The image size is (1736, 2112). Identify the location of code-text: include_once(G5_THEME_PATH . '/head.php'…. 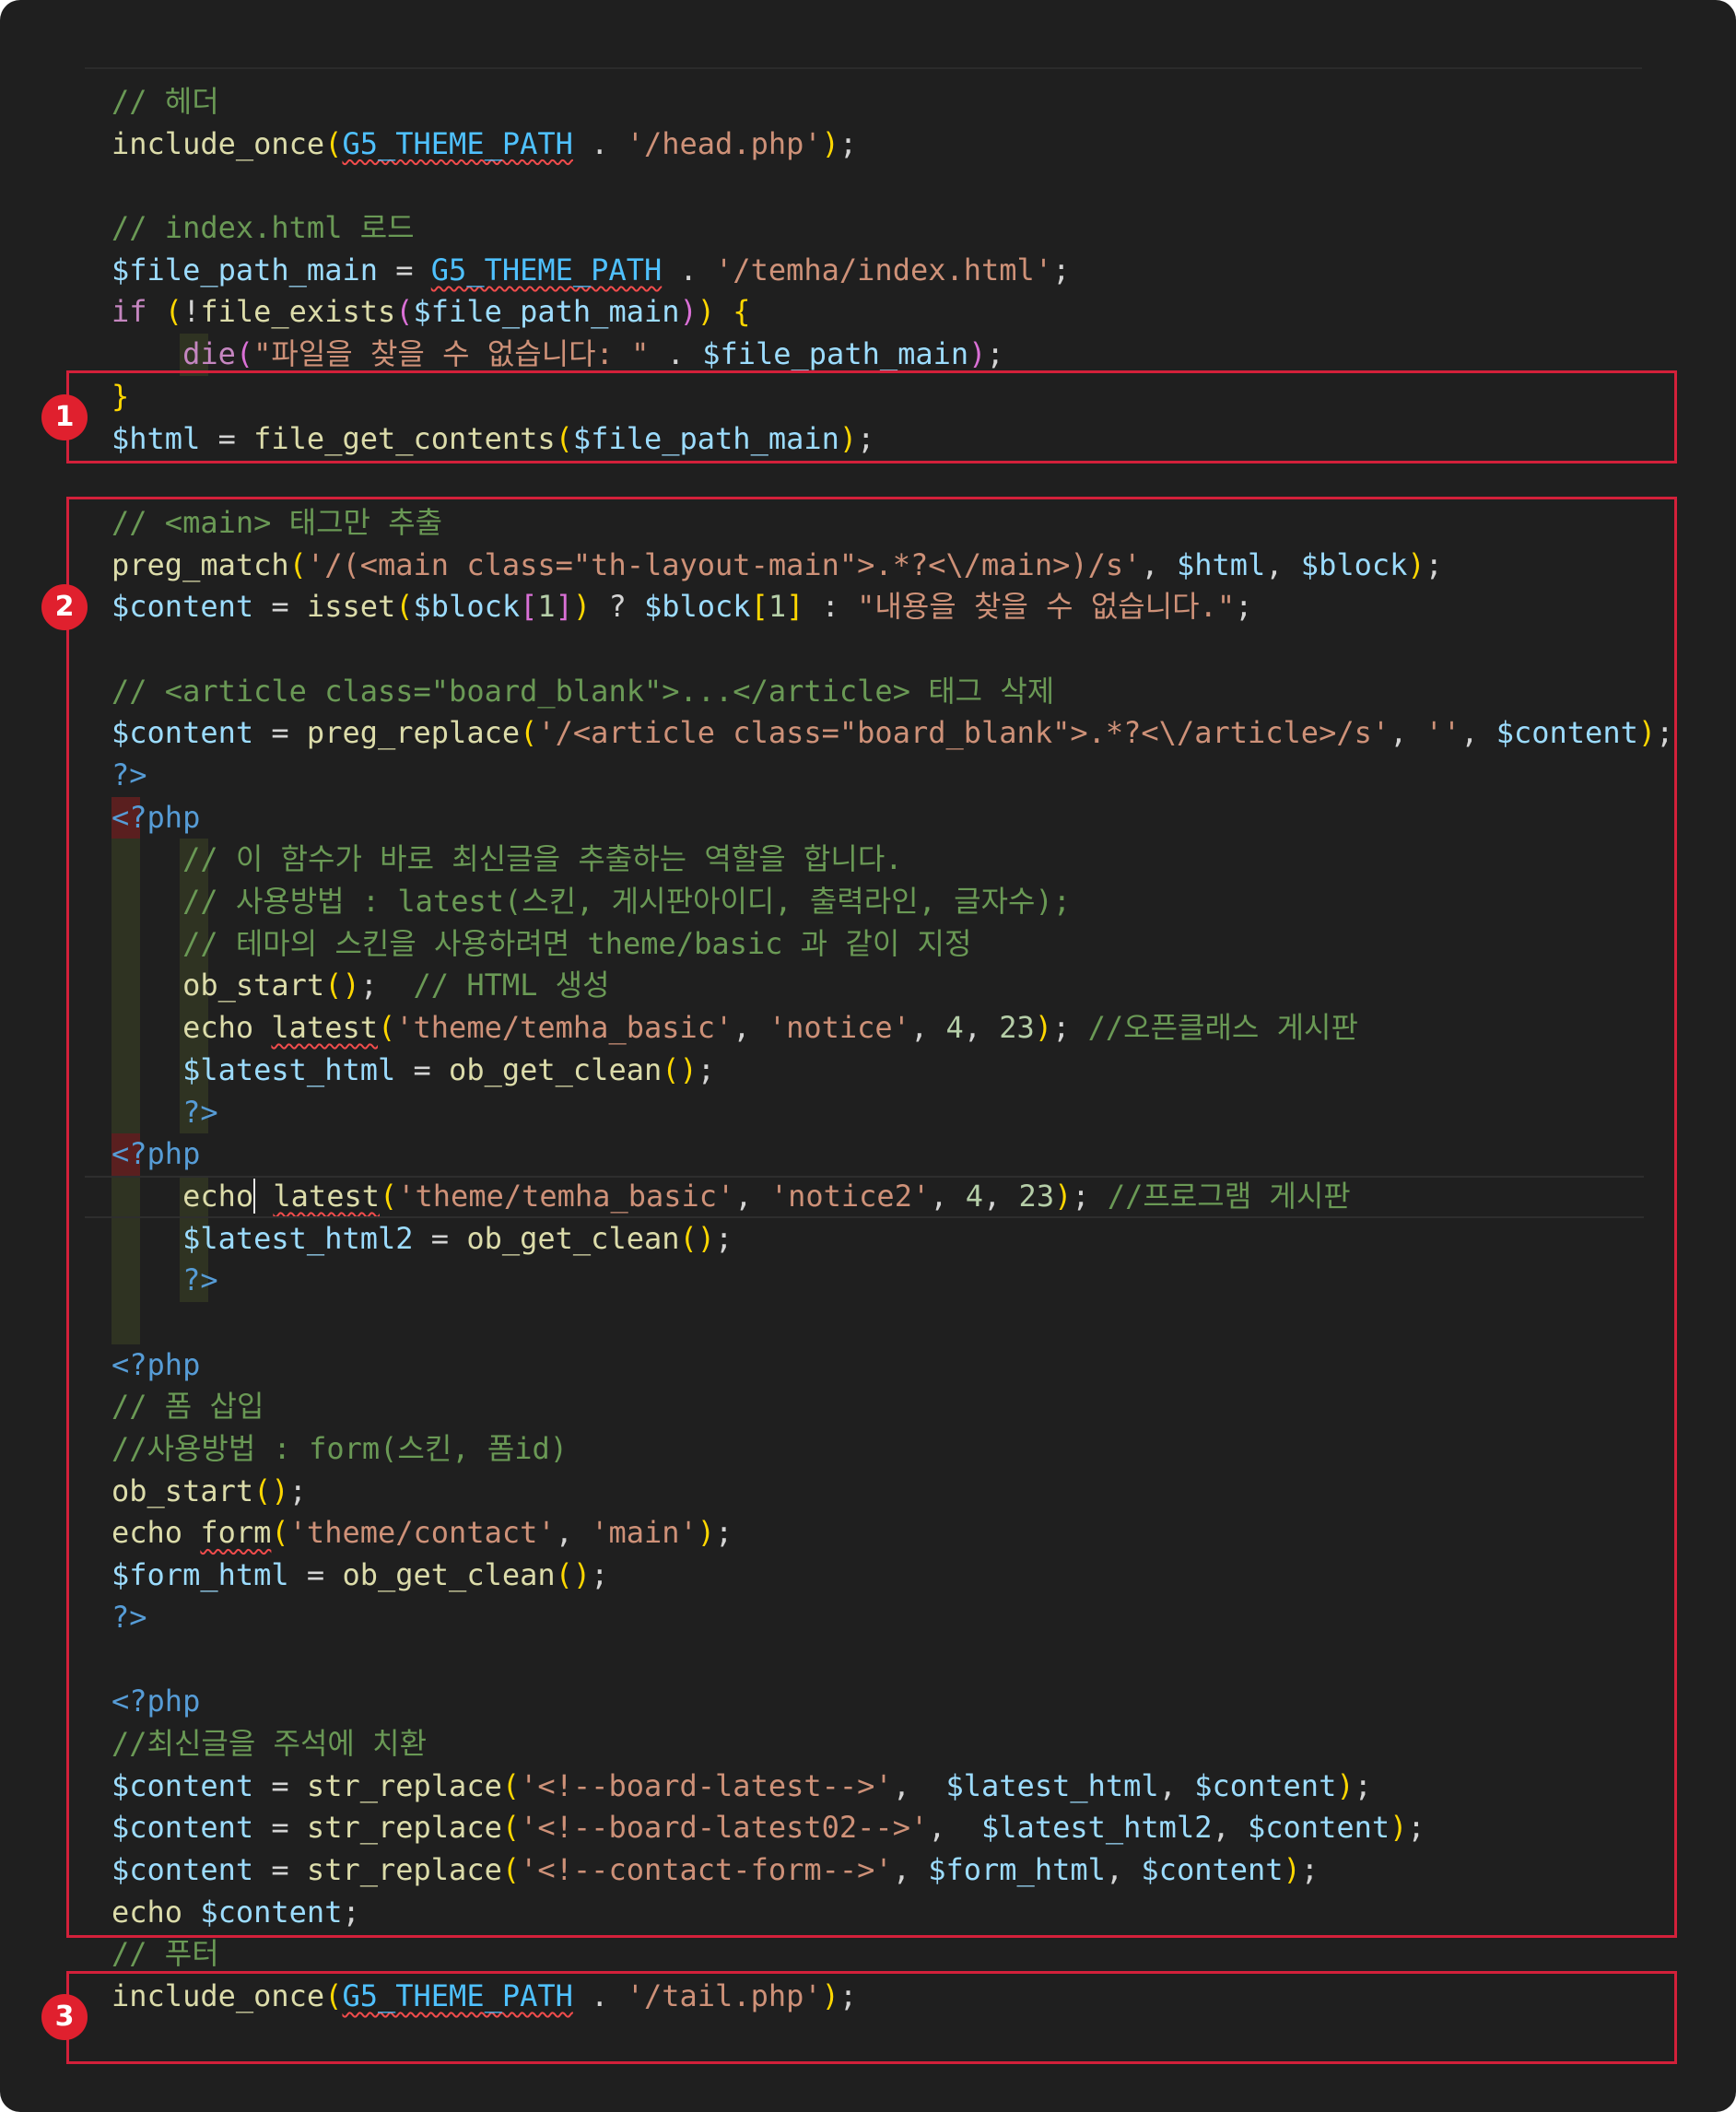
(484, 144).